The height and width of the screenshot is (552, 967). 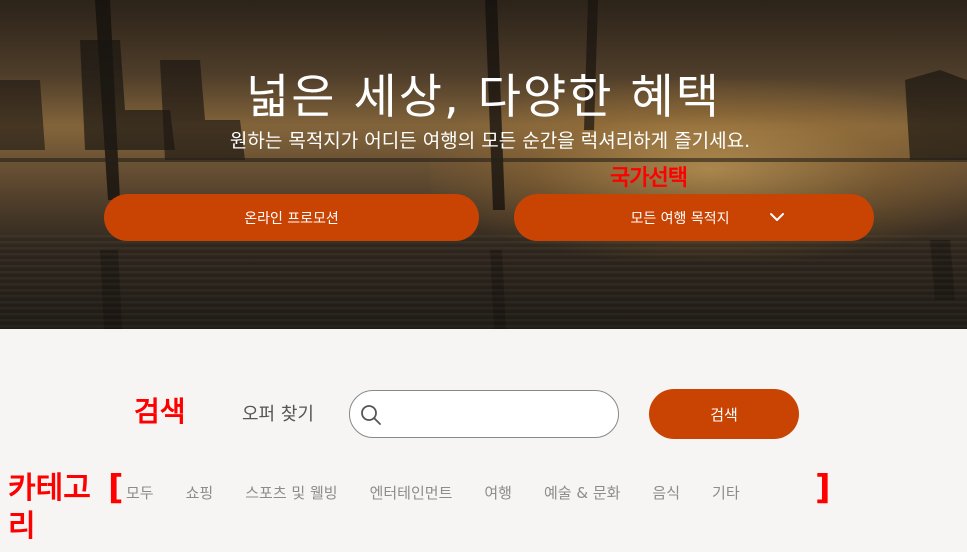 I want to click on offer-search-label: 오퍼 찾기, so click(x=278, y=414).